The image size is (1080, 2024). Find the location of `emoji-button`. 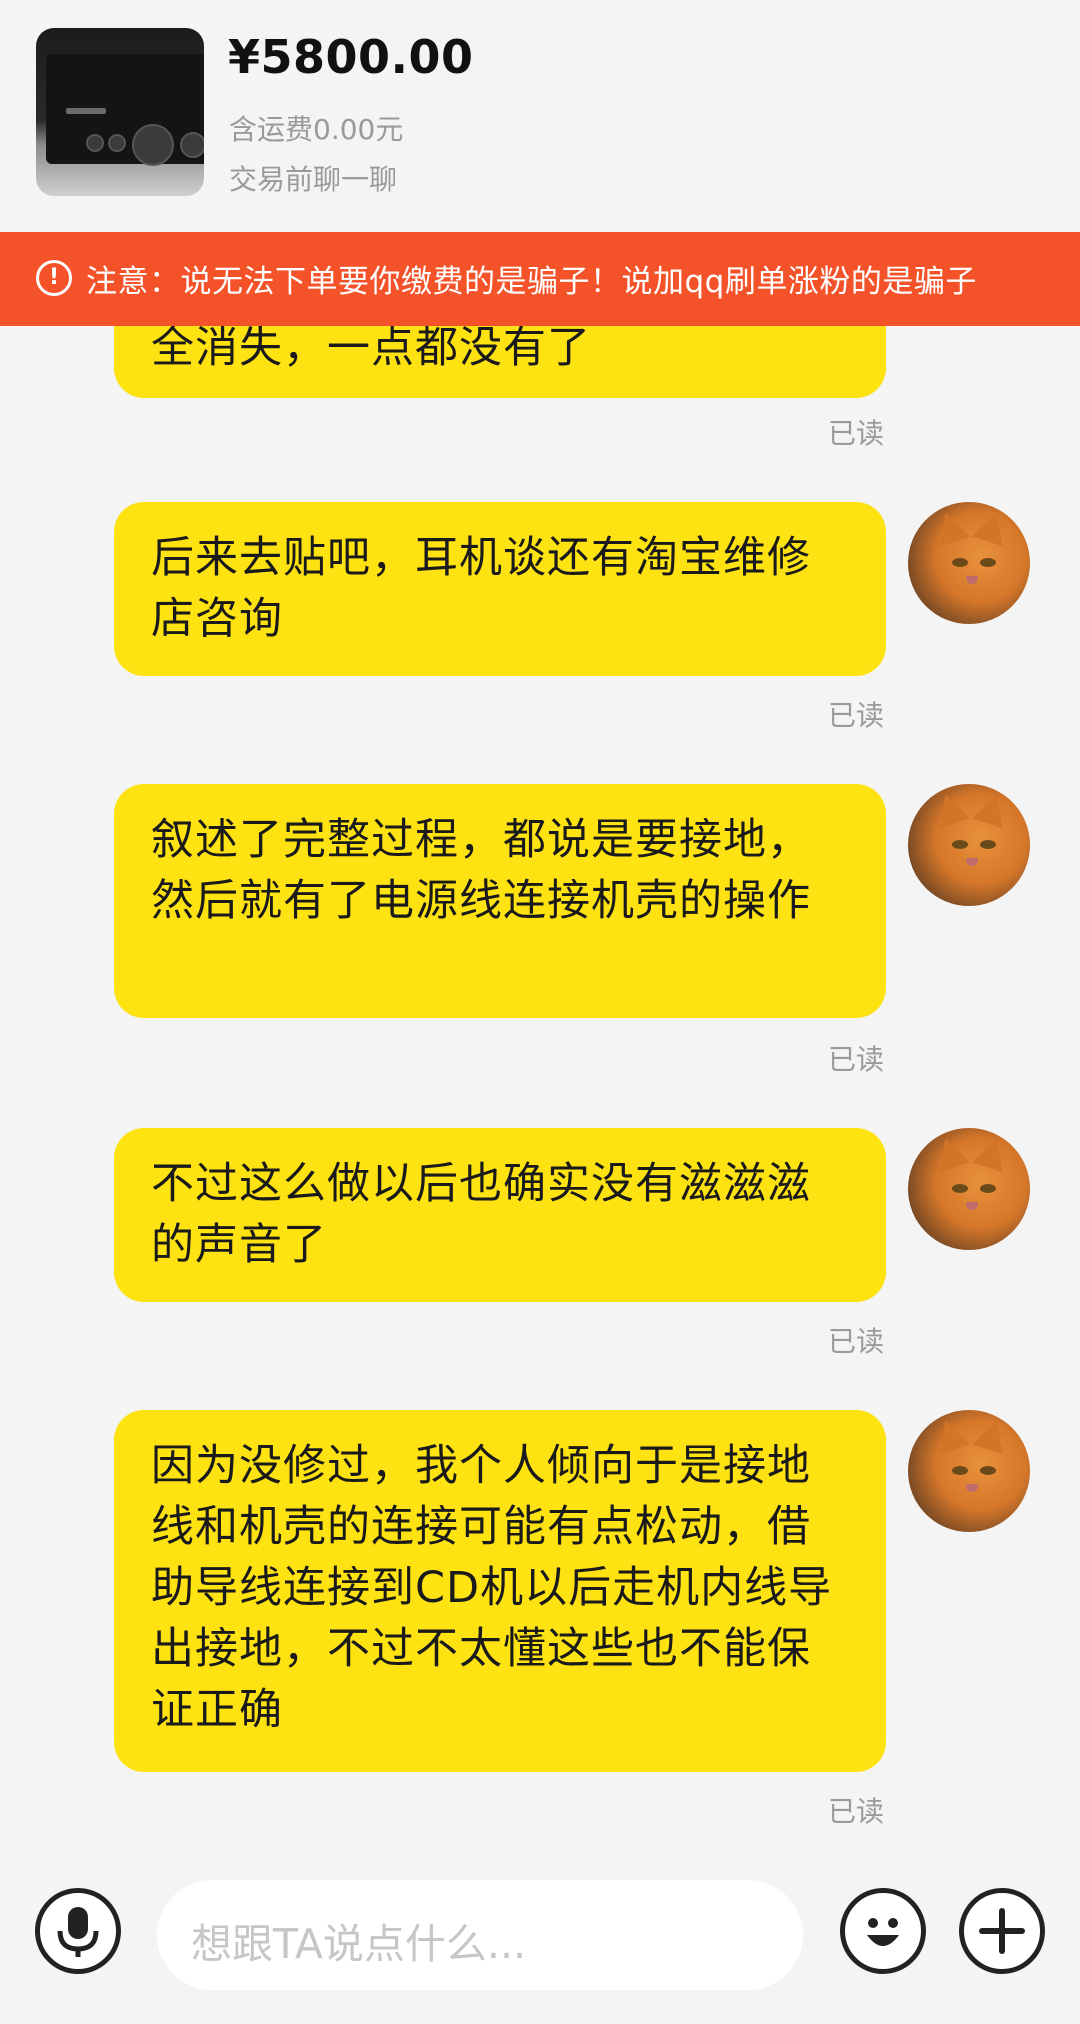

emoji-button is located at coordinates (883, 1931).